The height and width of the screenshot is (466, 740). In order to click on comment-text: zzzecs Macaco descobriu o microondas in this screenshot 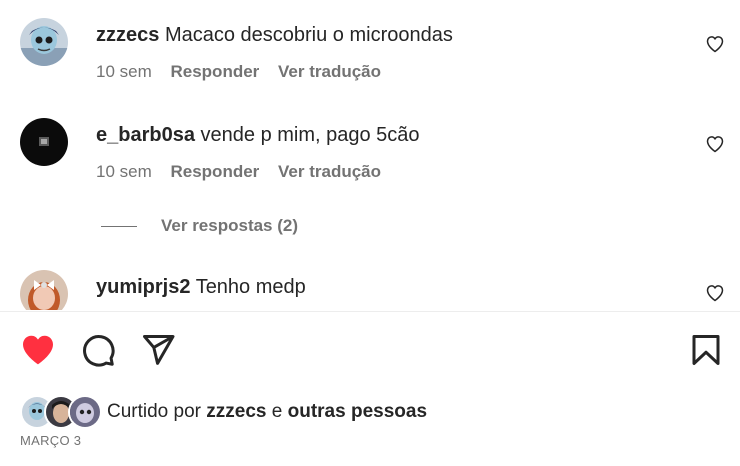, I will do `click(274, 35)`.